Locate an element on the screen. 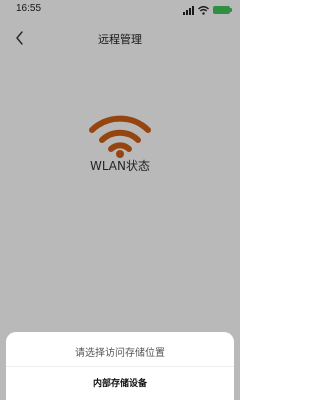  internal-storage-option: 内部存储设备 is located at coordinates (120, 382).